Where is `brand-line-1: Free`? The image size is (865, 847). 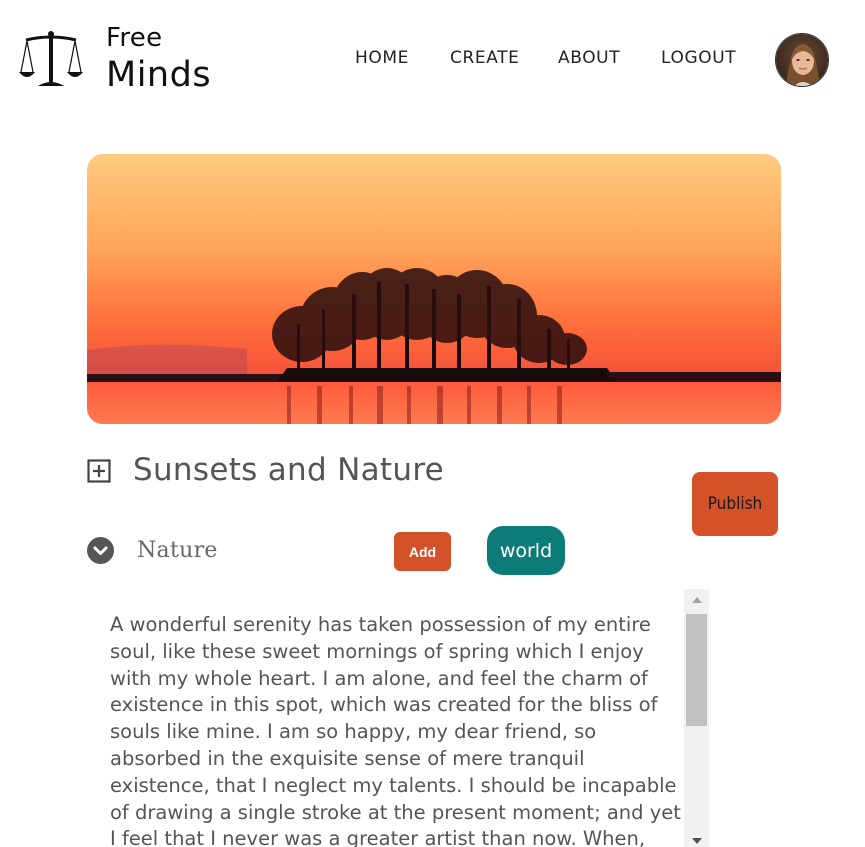 brand-line-1: Free is located at coordinates (134, 38).